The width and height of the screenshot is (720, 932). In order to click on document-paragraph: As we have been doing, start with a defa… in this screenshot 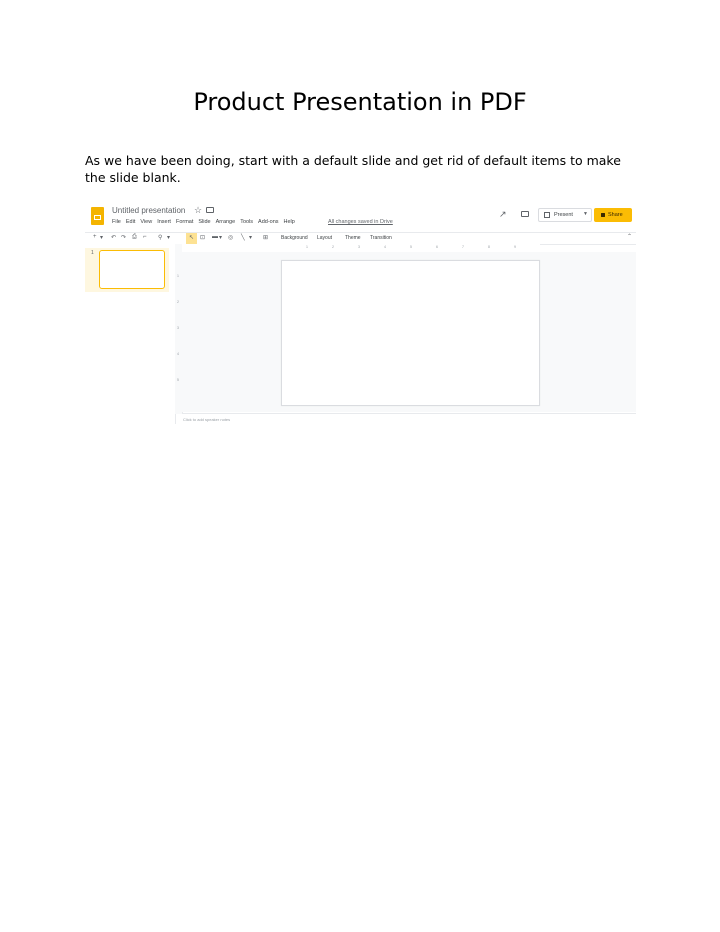, I will do `click(353, 169)`.